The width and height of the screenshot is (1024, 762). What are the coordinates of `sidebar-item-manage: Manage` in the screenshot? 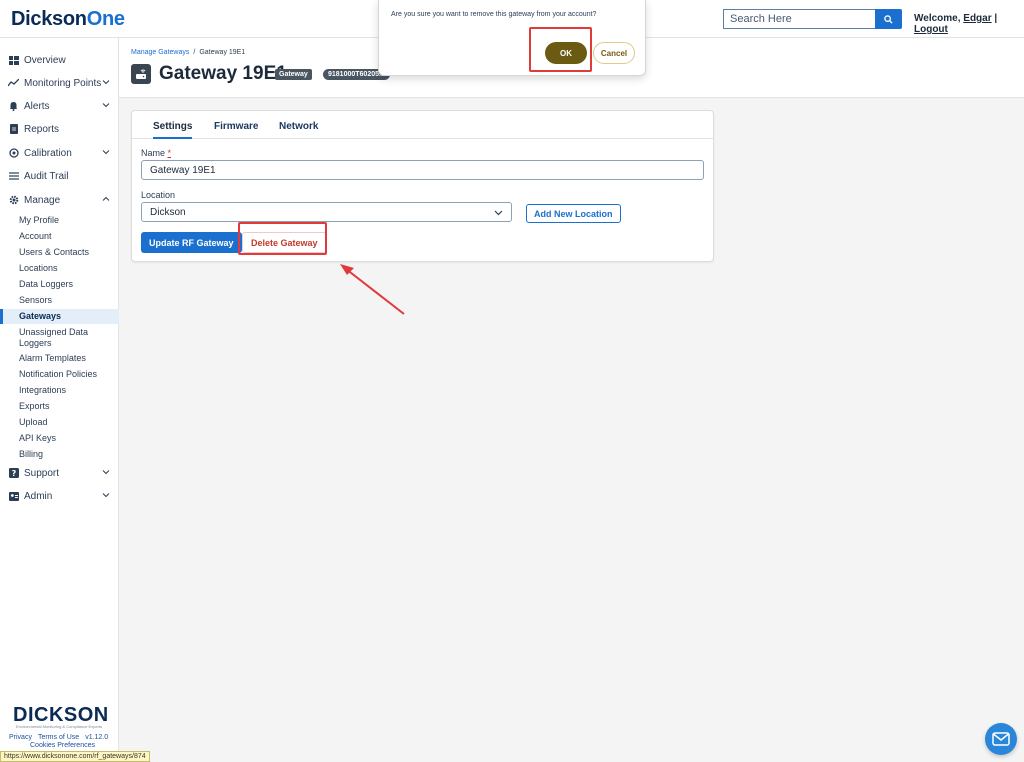 It's located at (59, 200).